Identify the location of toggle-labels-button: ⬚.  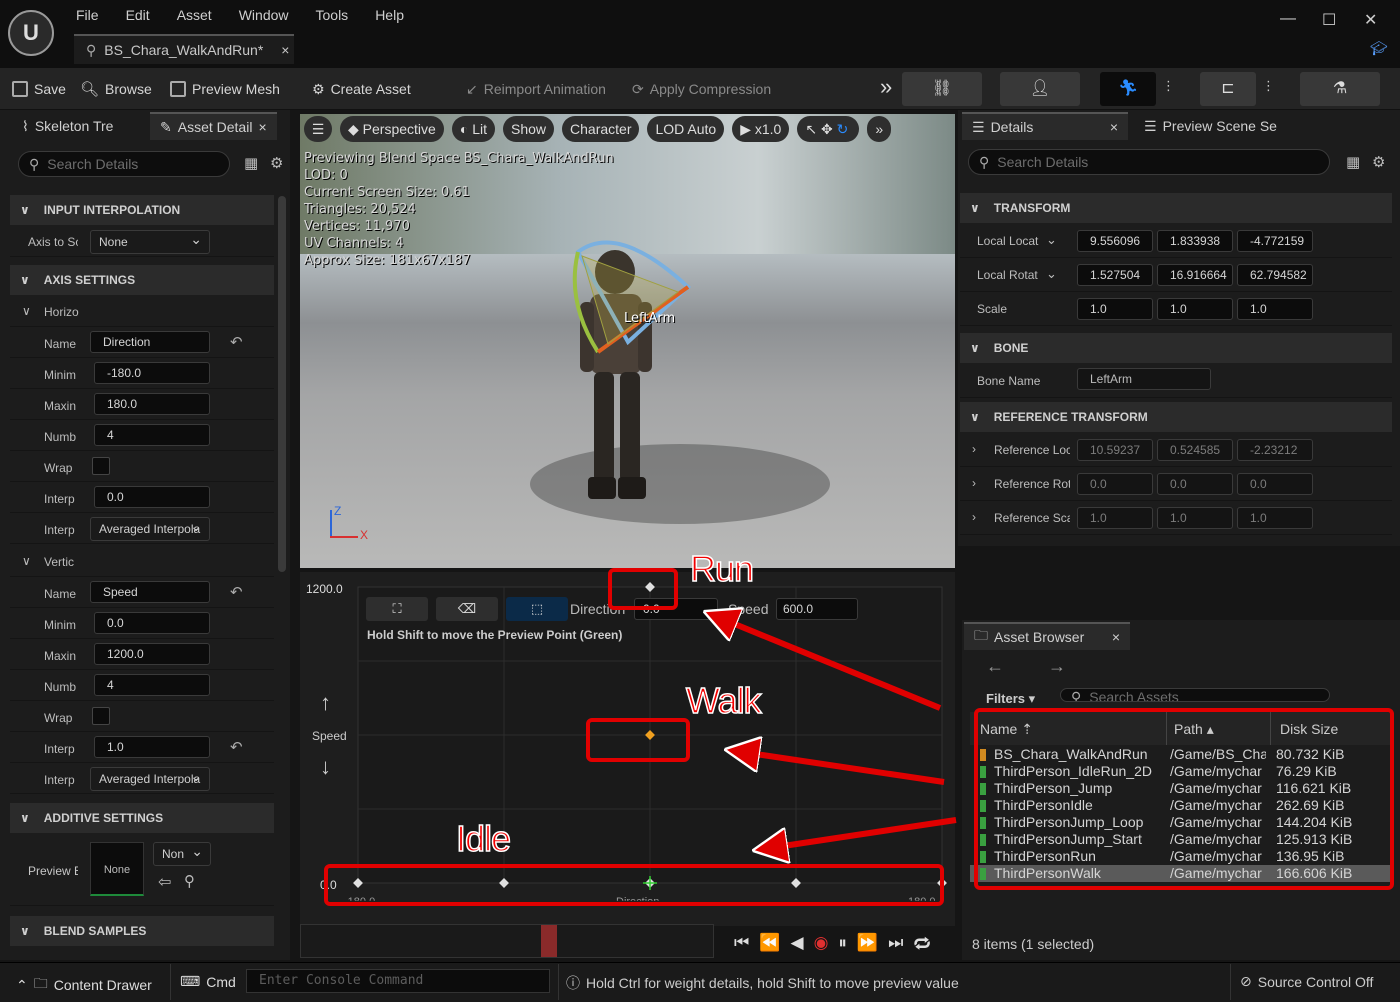
(537, 609).